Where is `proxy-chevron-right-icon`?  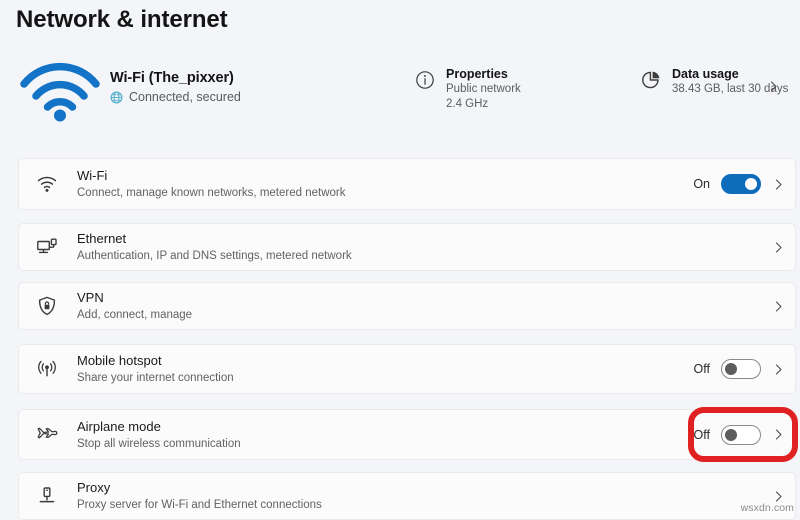
proxy-chevron-right-icon is located at coordinates (778, 496).